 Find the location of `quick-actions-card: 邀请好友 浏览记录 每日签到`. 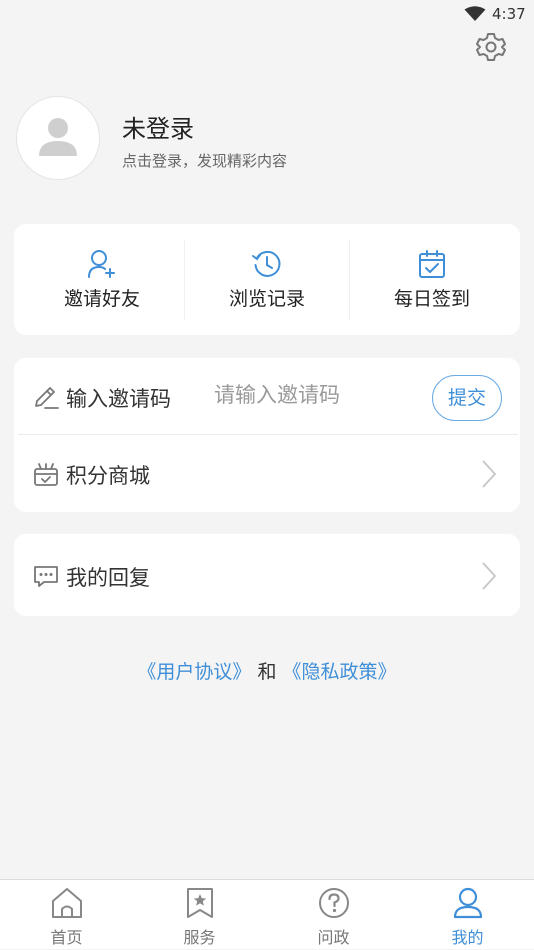

quick-actions-card: 邀请好友 浏览记录 每日签到 is located at coordinates (267, 279).